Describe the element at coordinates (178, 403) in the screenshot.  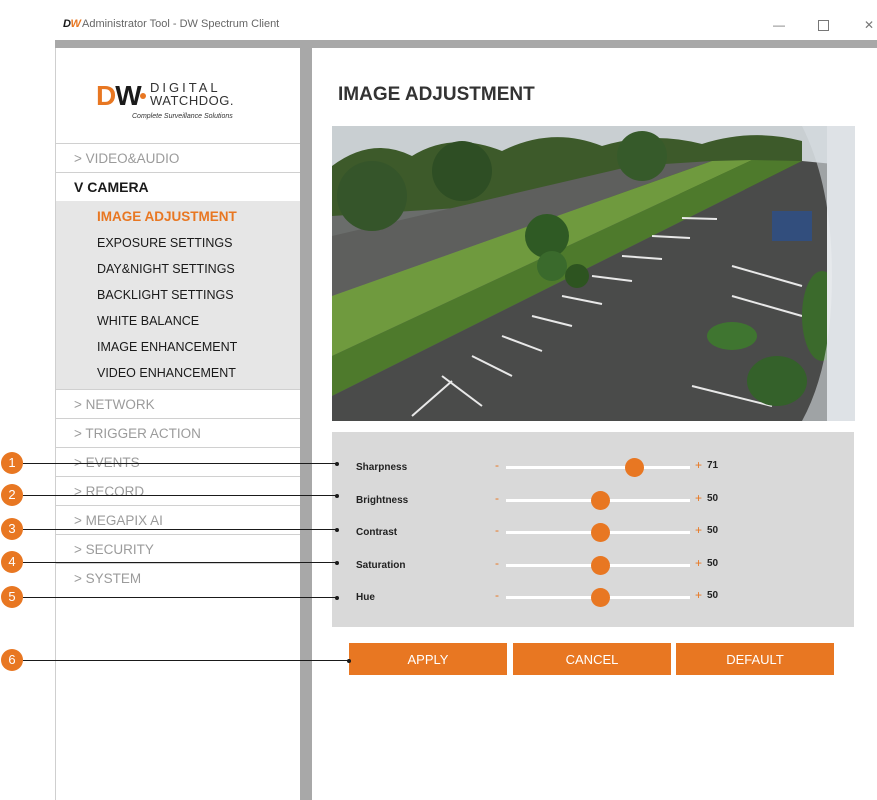
I see `sidebar-item-network: > NETWORK` at that location.